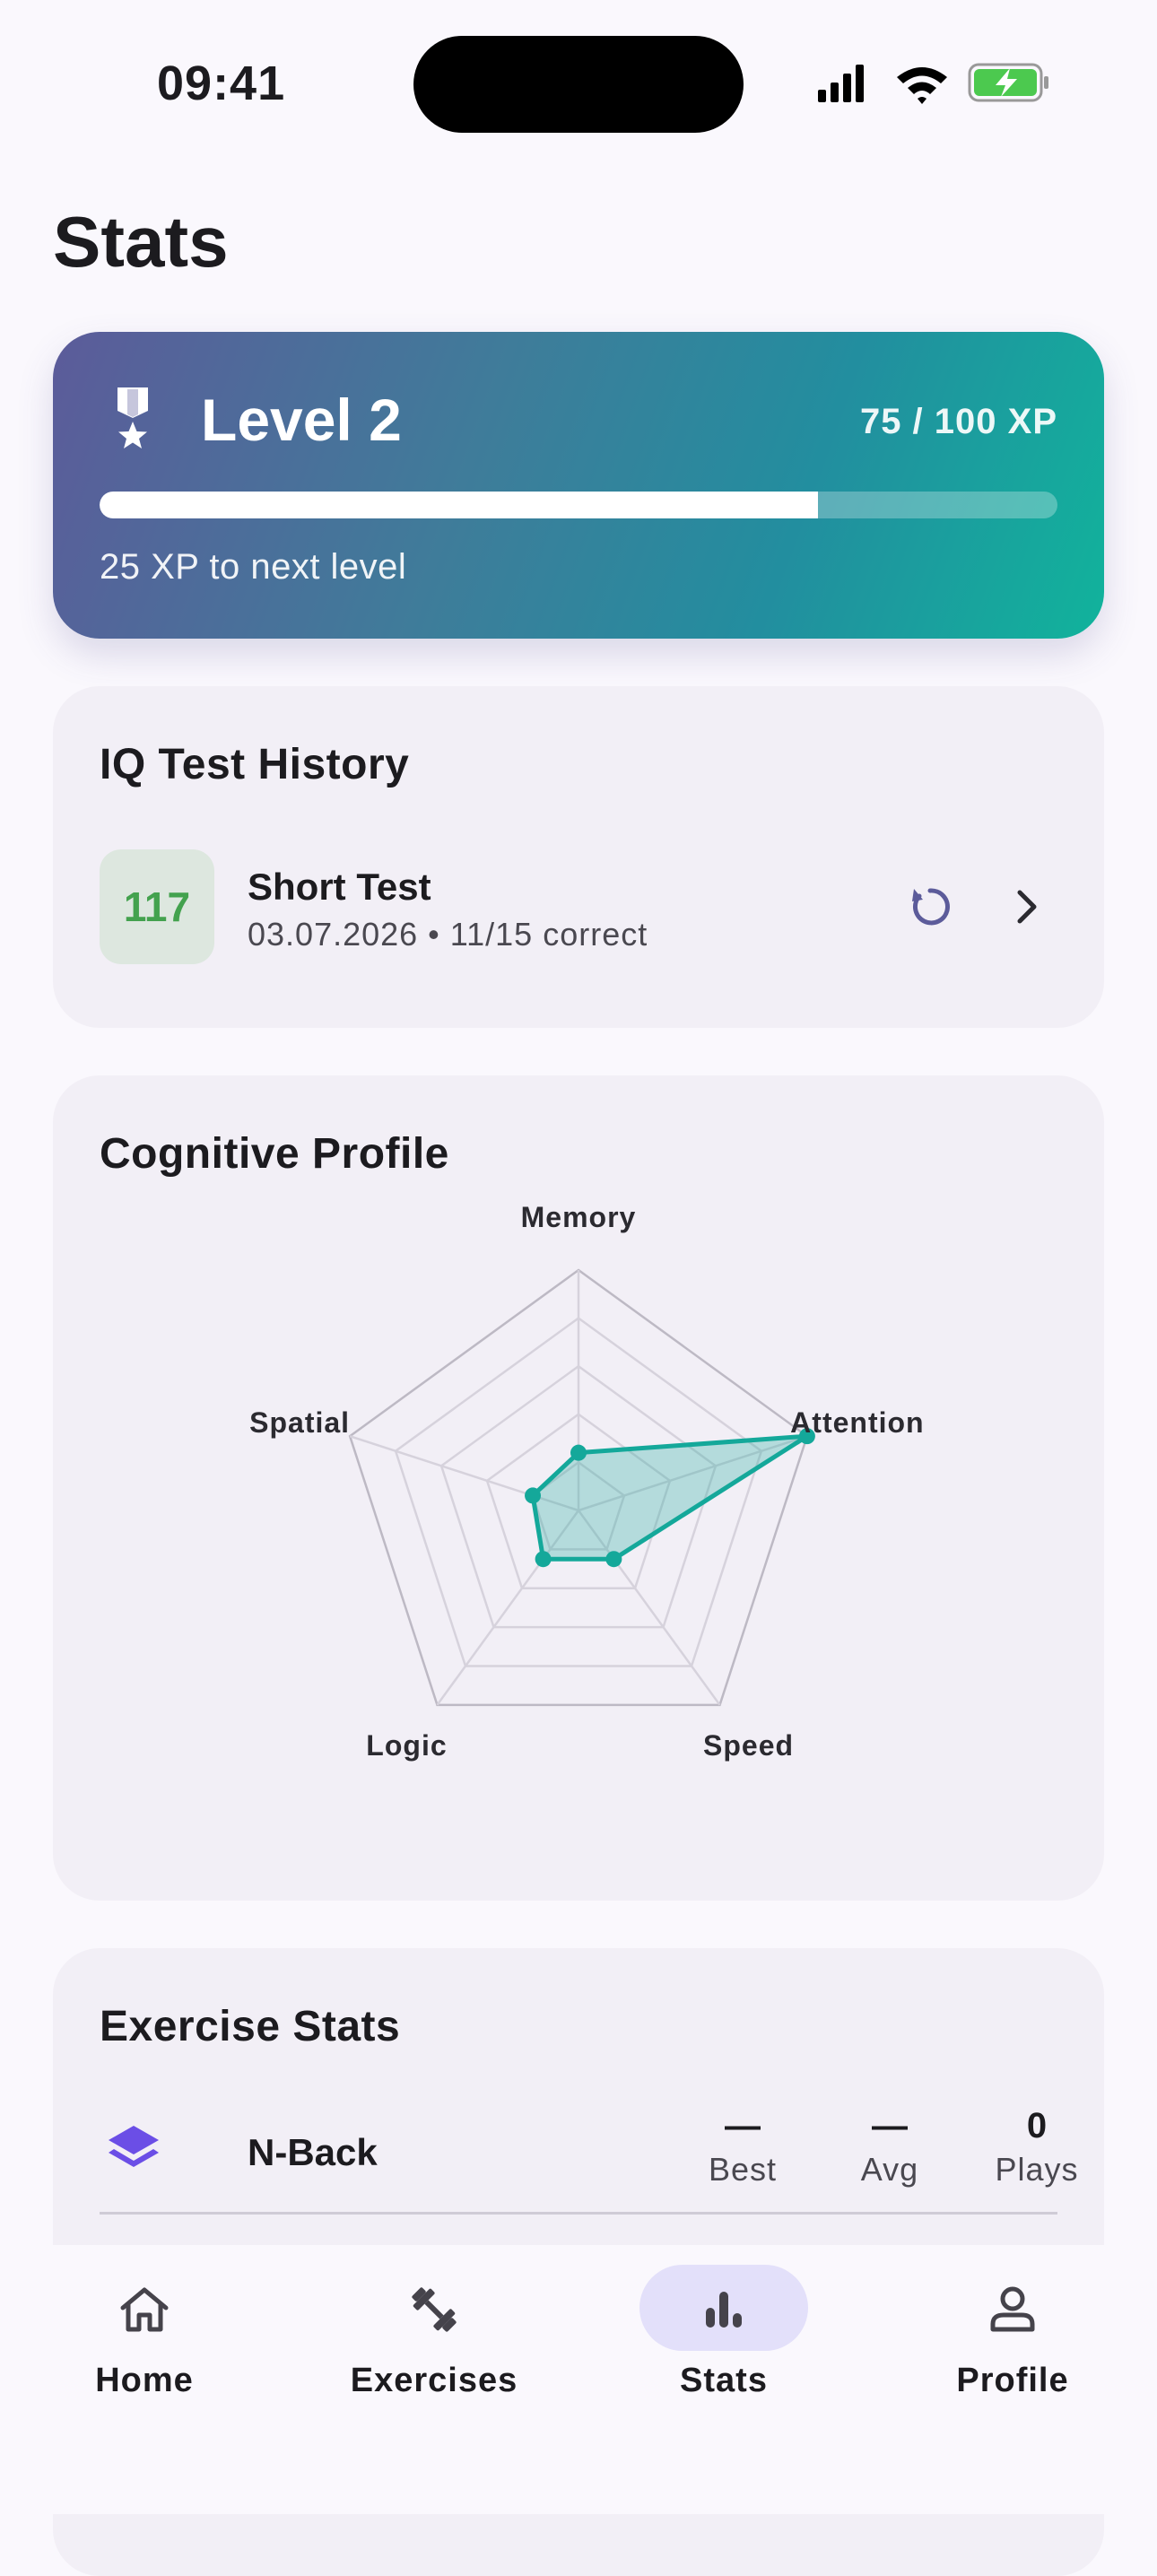 This screenshot has width=1157, height=2576. I want to click on stat-avg-label: Avg, so click(889, 2169).